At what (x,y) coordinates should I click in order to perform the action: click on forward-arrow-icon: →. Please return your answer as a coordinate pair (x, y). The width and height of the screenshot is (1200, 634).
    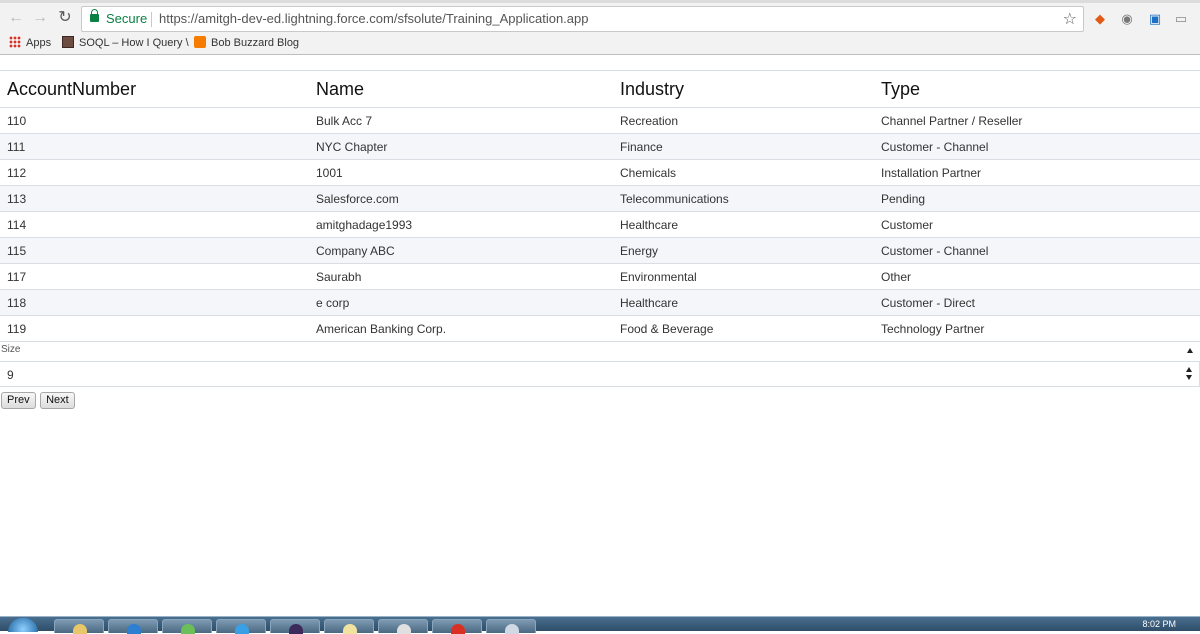
    Looking at the image, I should click on (40, 18).